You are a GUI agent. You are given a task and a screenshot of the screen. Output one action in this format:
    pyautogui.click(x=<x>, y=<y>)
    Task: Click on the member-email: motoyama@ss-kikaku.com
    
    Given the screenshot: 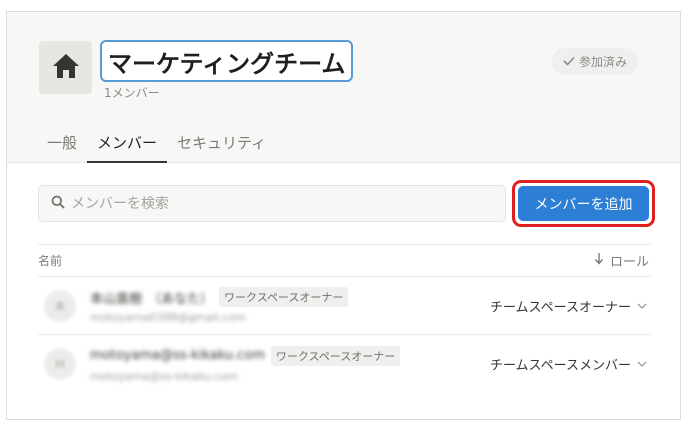 What is the action you would take?
    pyautogui.click(x=164, y=376)
    